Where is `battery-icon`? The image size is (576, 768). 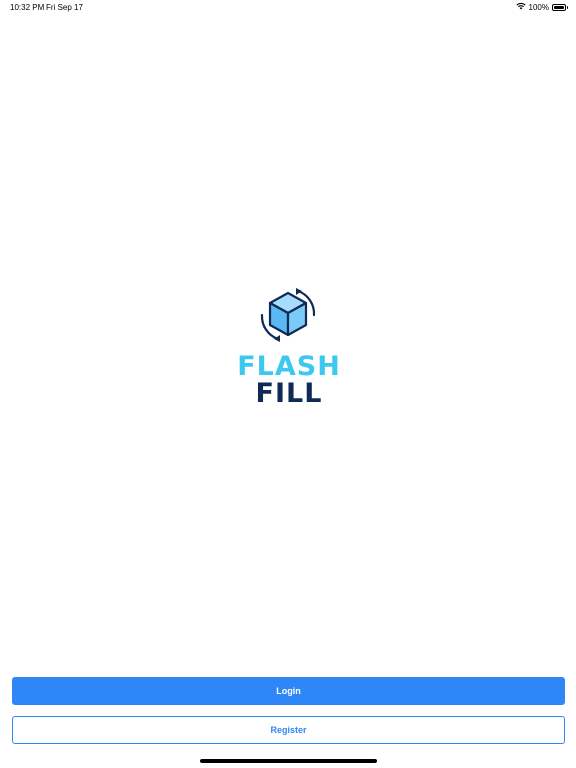
battery-icon is located at coordinates (560, 7).